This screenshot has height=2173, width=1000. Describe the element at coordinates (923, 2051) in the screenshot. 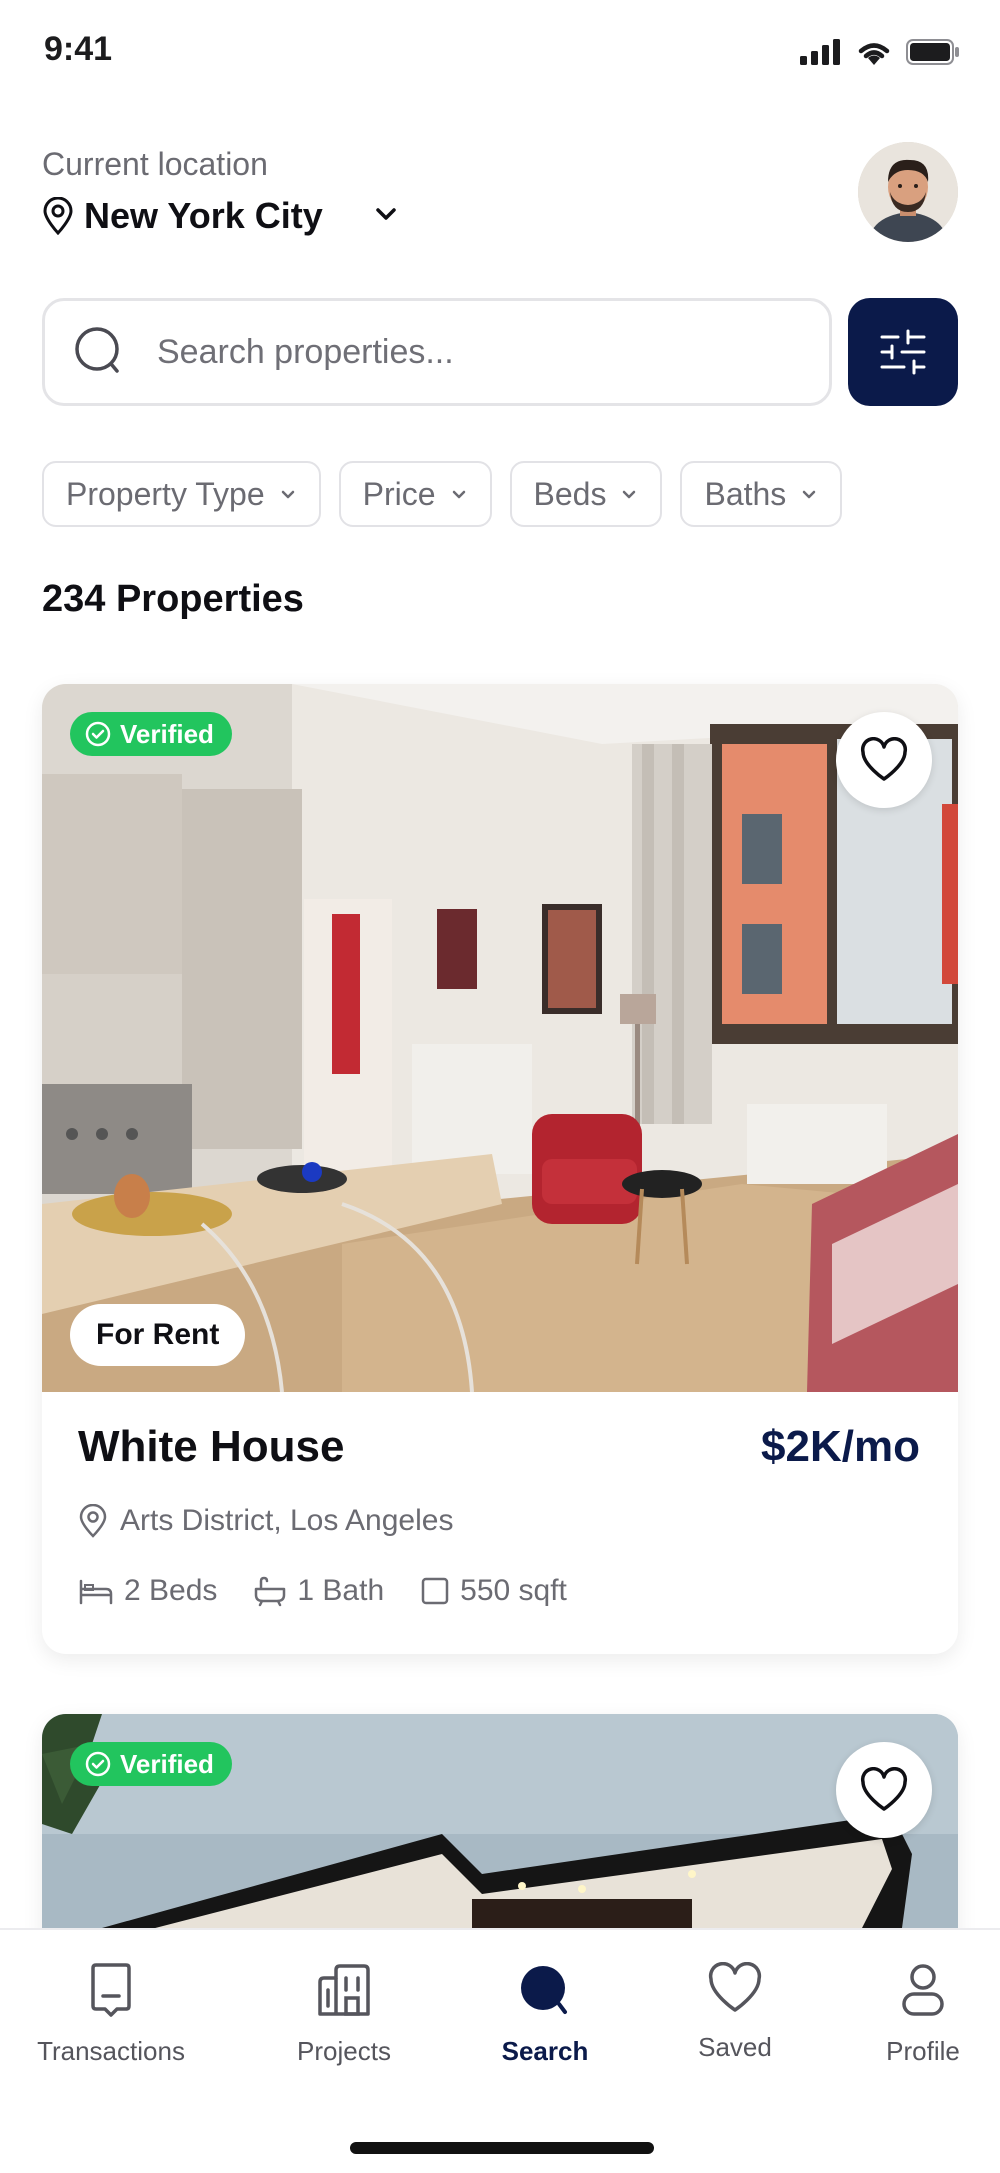

I see `nav-label: Profile` at that location.